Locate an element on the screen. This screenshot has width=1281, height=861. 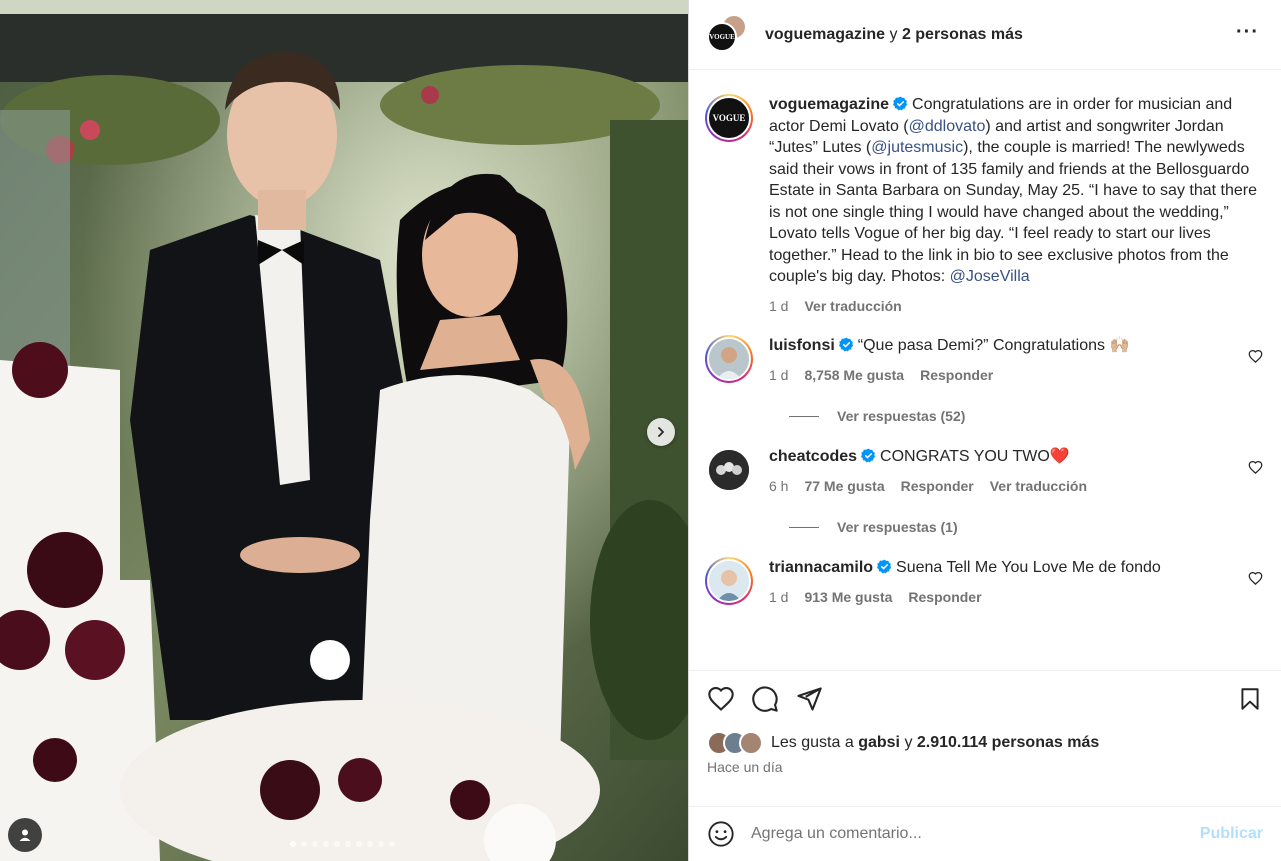
next-slide-button is located at coordinates (661, 432).